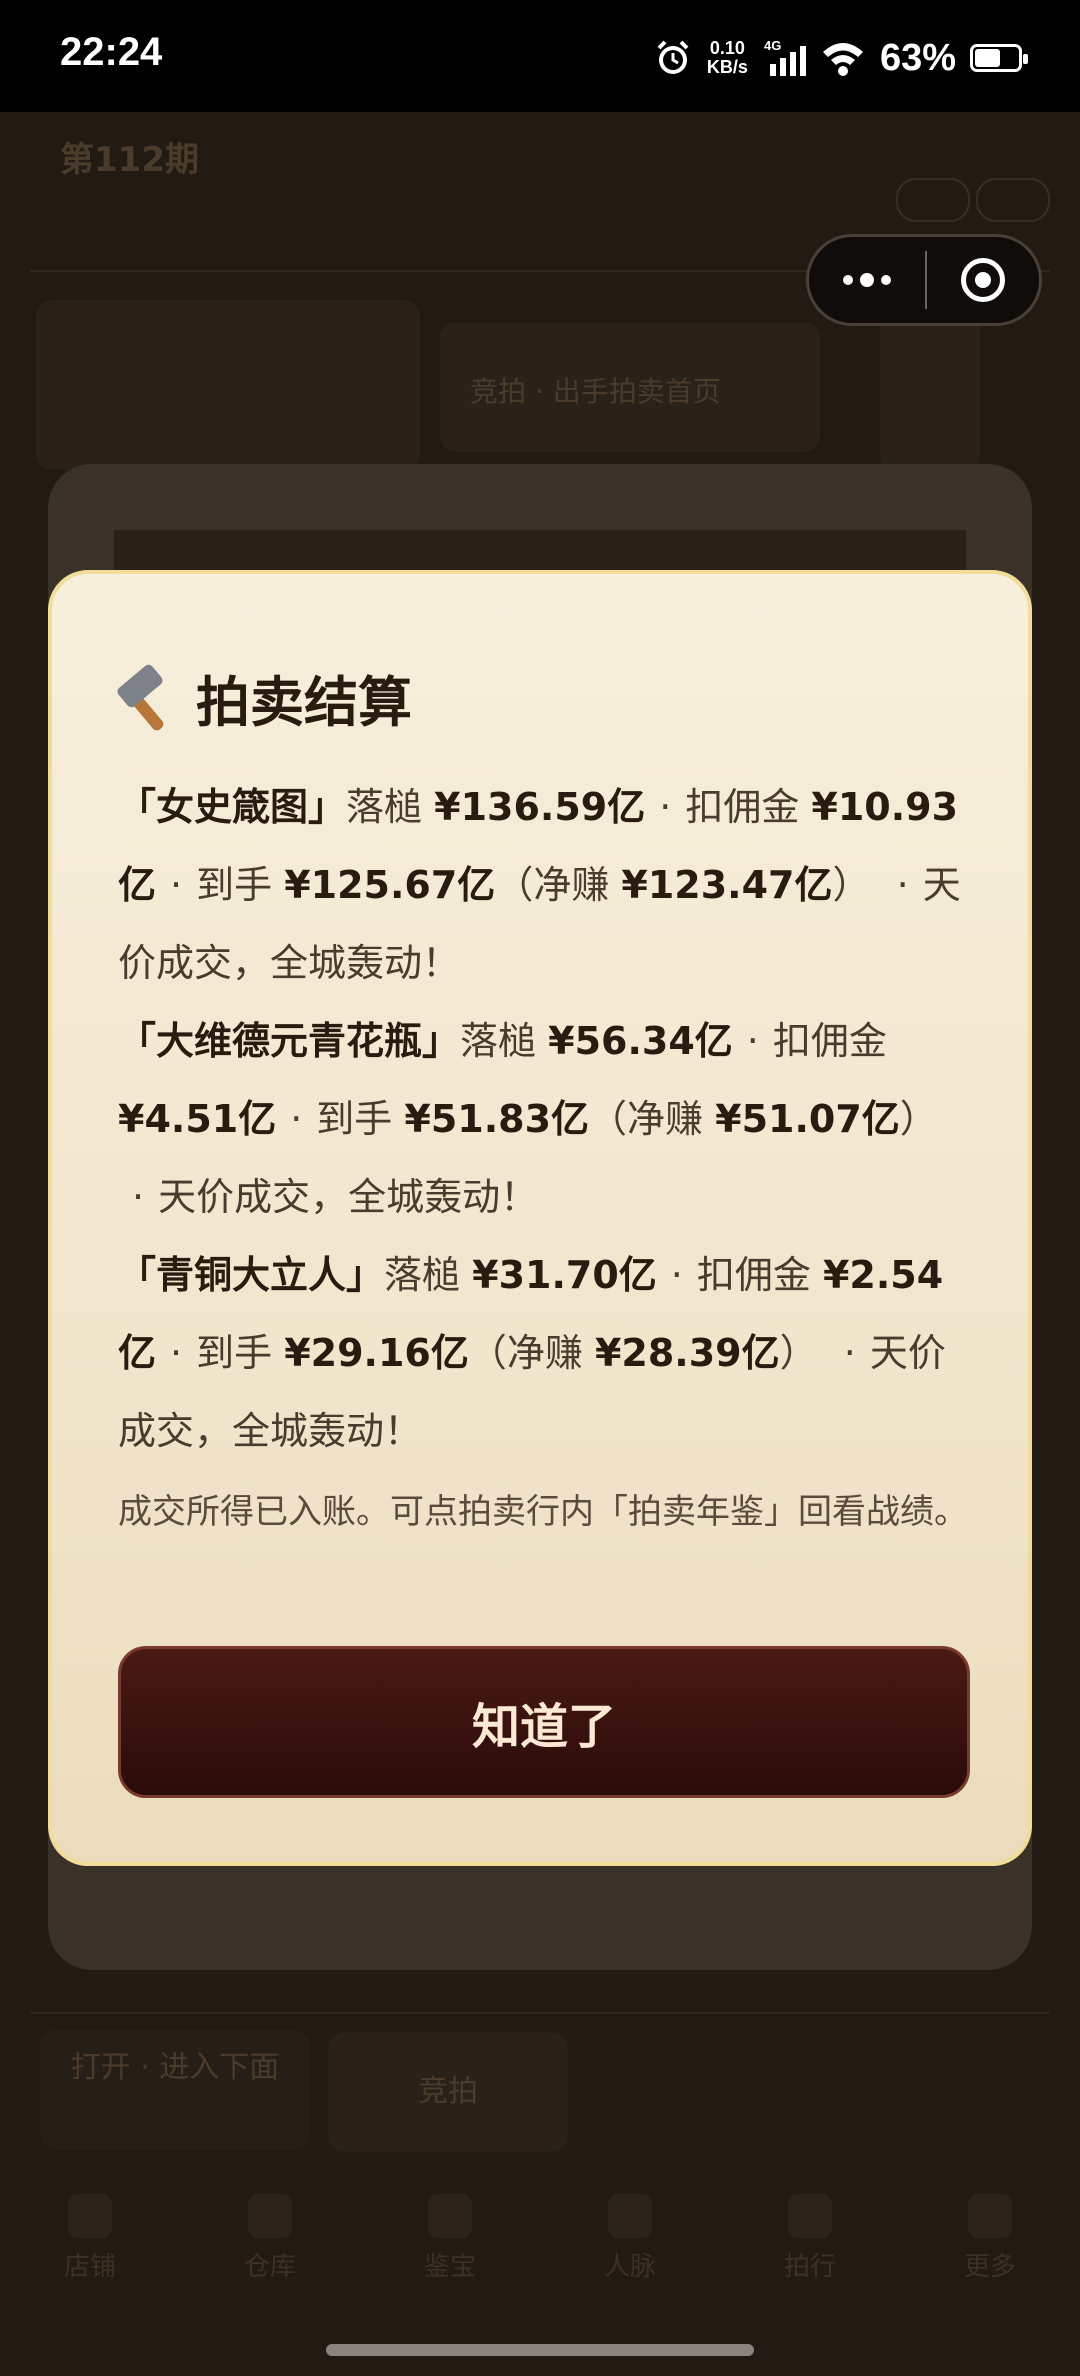  I want to click on close-ring, so click(983, 280).